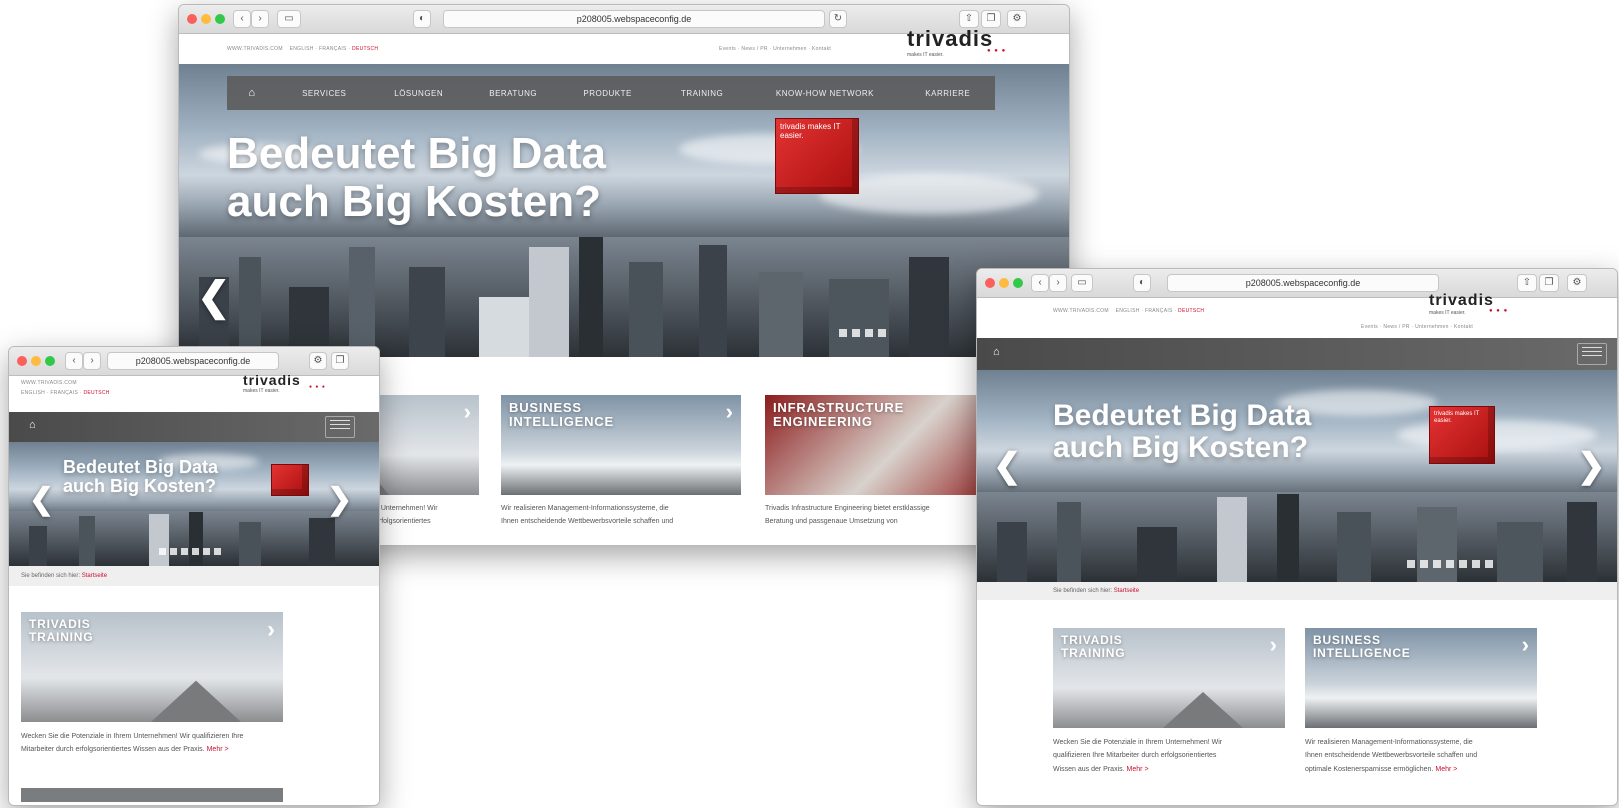 Image resolution: width=1619 pixels, height=808 pixels. I want to click on nav-services: SERVICES, so click(324, 93).